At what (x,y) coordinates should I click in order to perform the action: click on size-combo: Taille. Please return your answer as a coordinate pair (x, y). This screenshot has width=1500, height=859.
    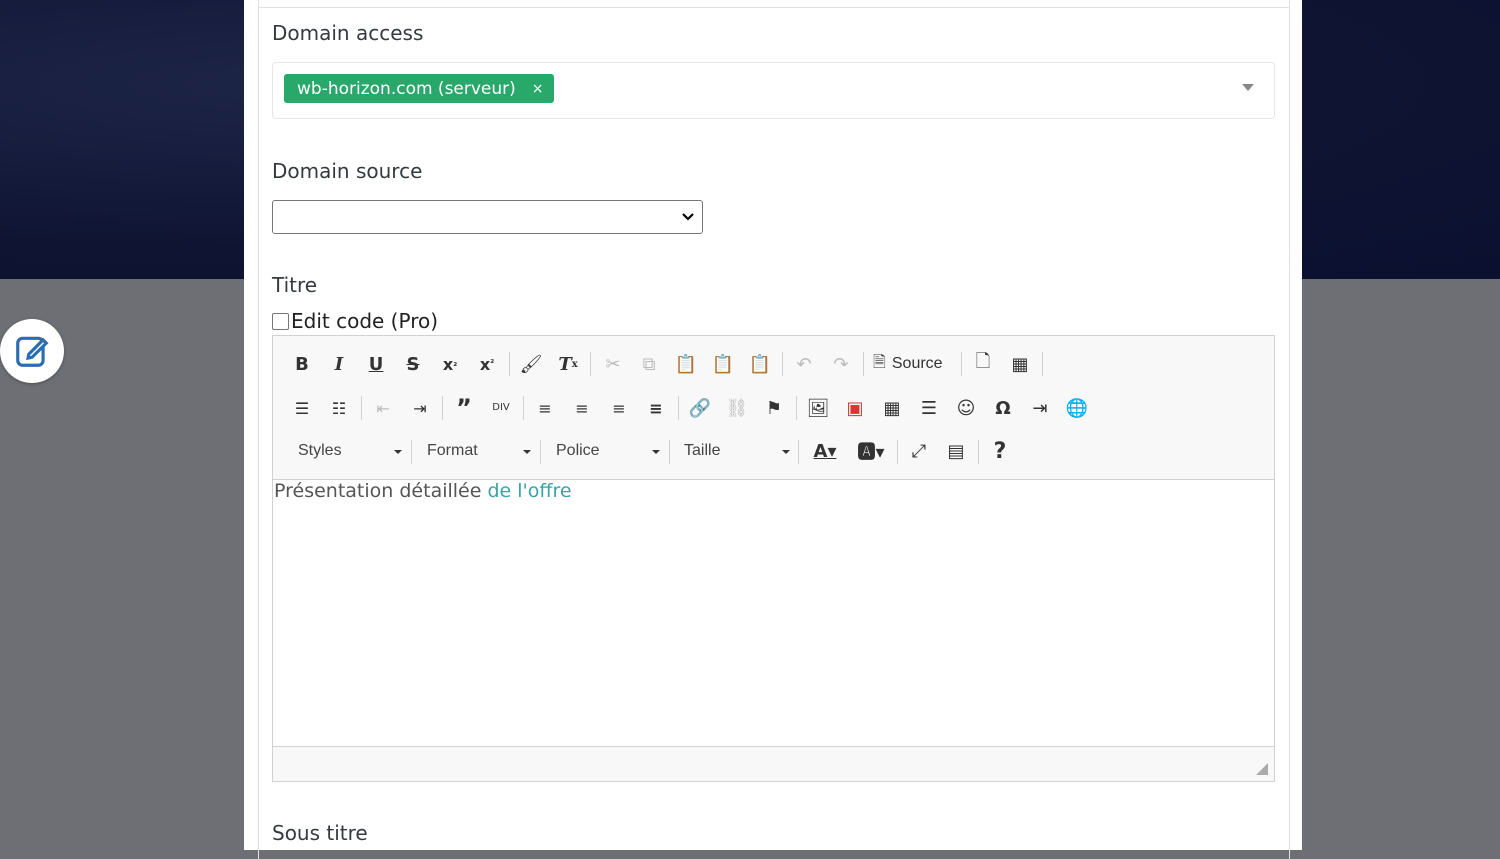
    Looking at the image, I should click on (736, 451).